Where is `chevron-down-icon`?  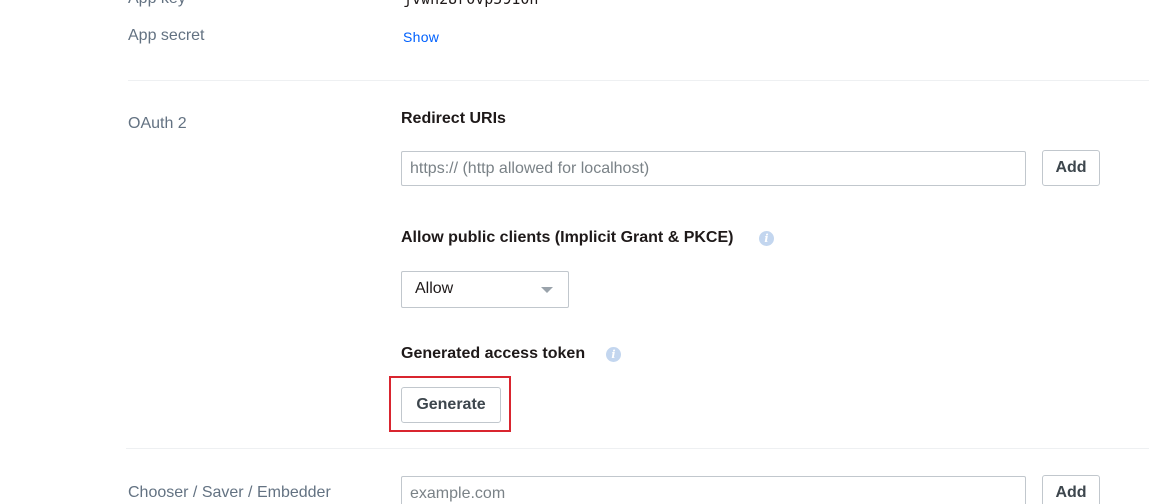 chevron-down-icon is located at coordinates (547, 290).